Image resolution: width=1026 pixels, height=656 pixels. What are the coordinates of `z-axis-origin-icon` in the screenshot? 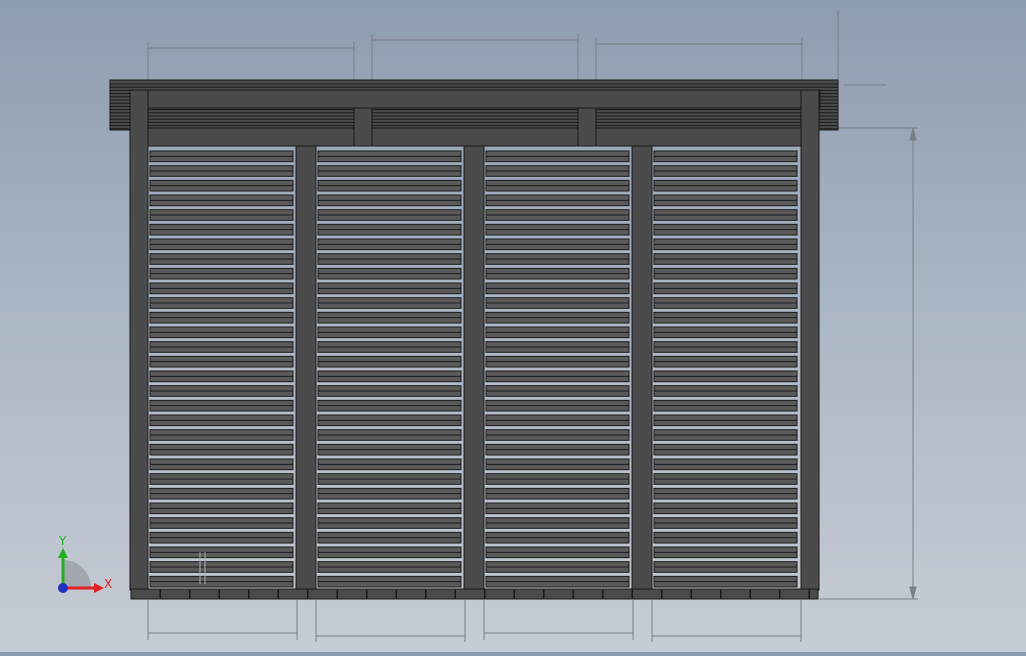 It's located at (63, 588).